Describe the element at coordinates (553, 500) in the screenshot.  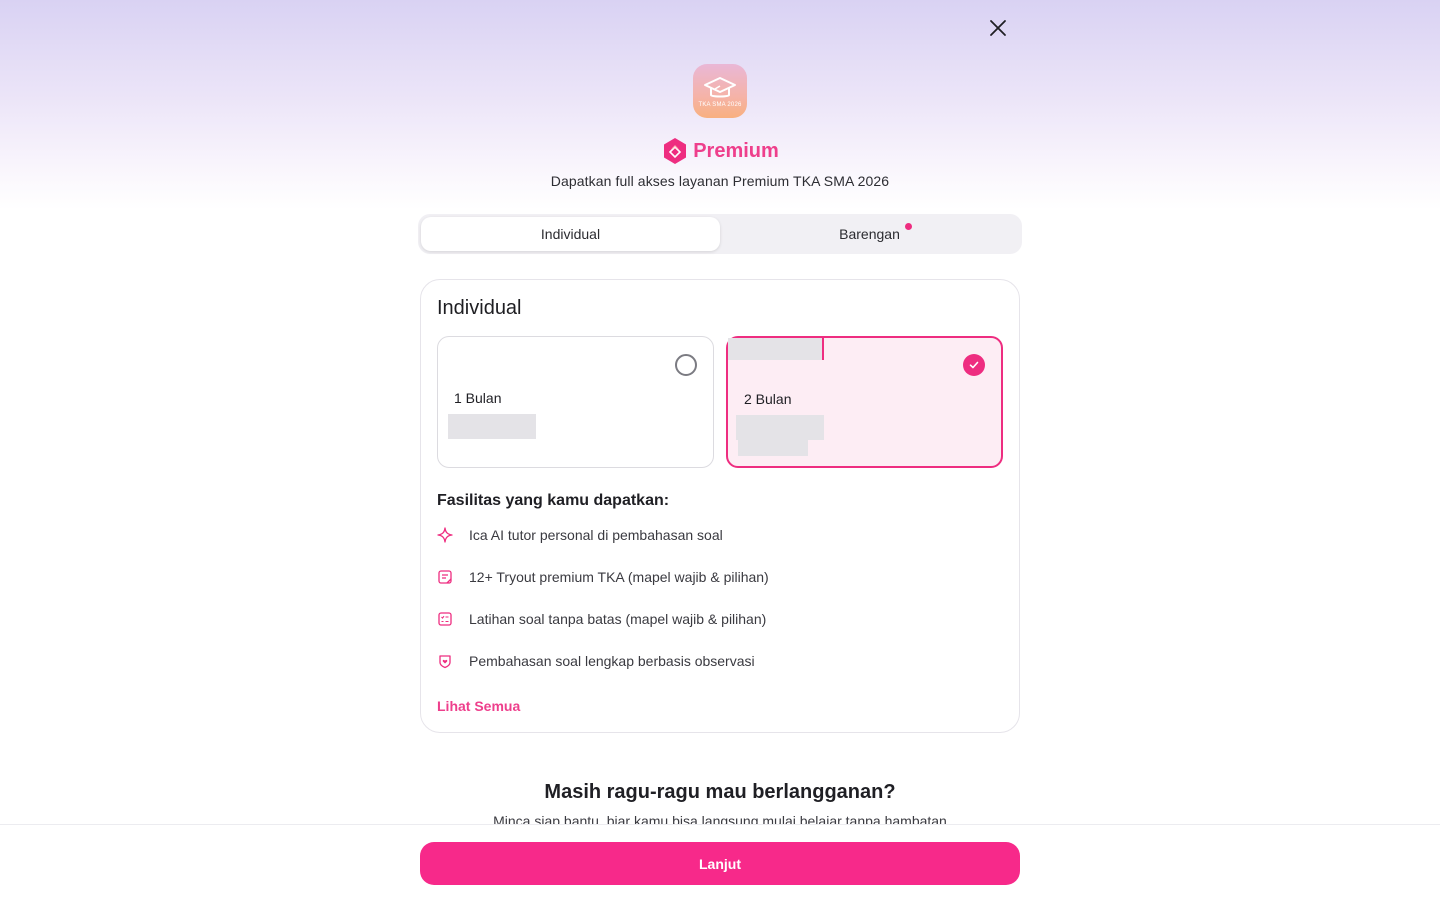
I see `facilities-title: Fasilitas yang kamu dapatkan:` at that location.